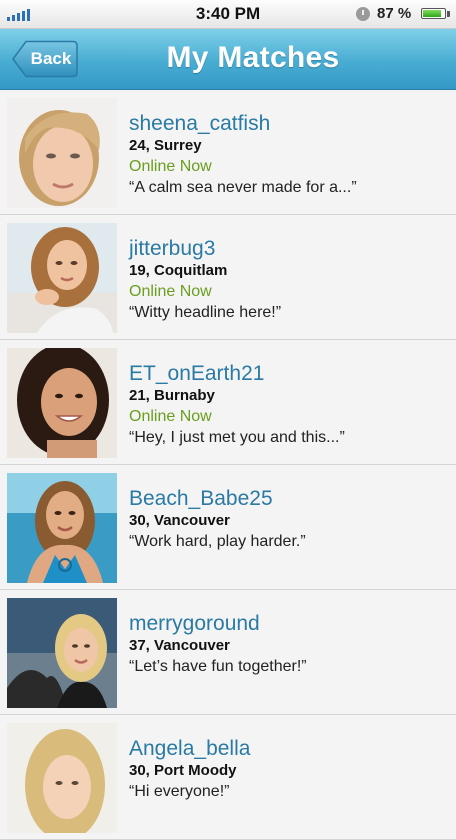 This screenshot has width=456, height=840. I want to click on battery-fill, so click(432, 13).